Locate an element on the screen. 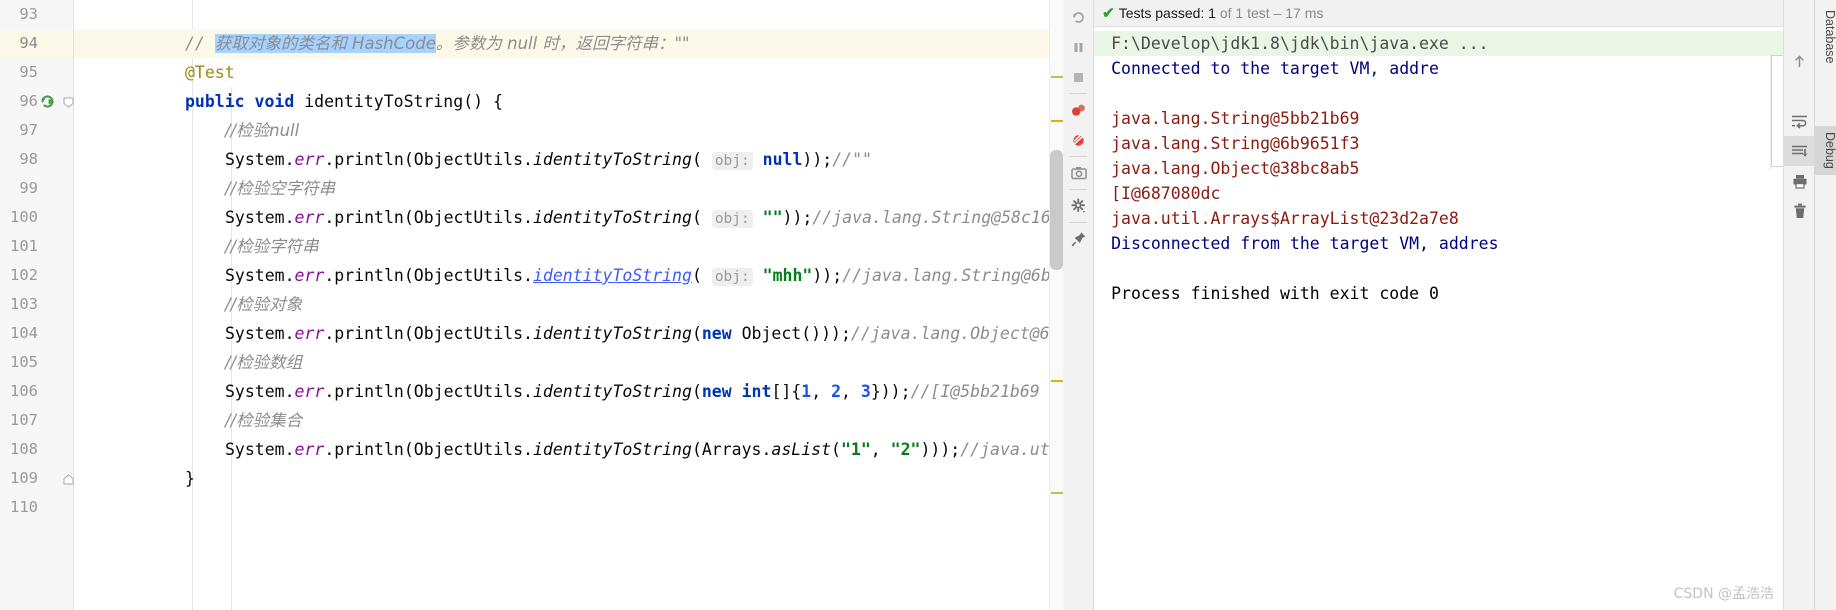 This screenshot has height=610, width=1836. gutter-line: 110 is located at coordinates (36, 507).